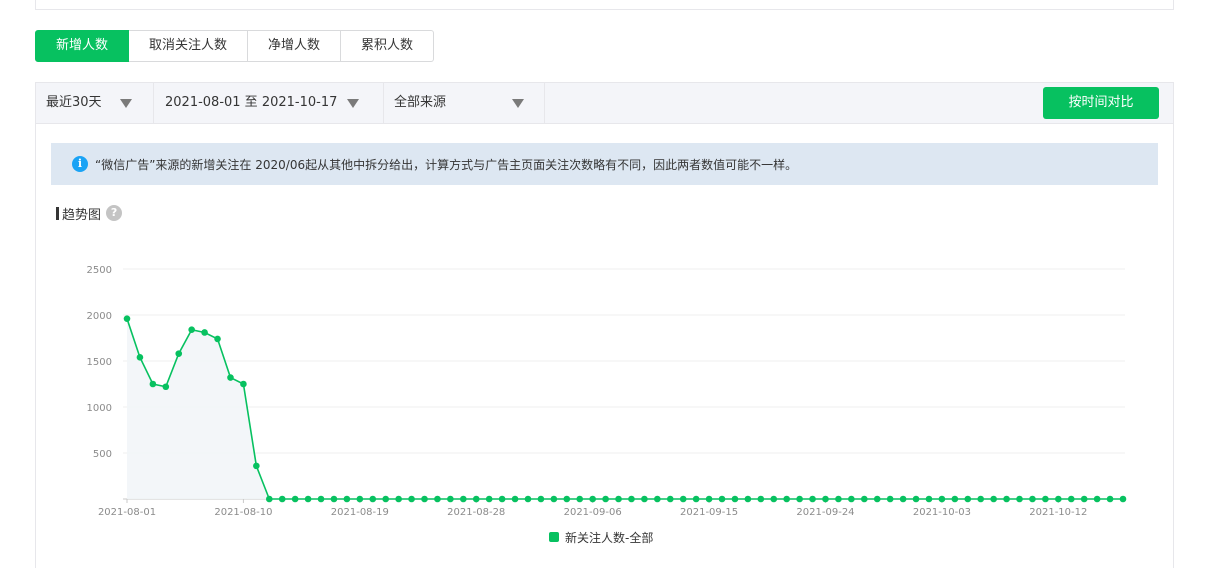  What do you see at coordinates (243, 512) in the screenshot?
I see `x-tick-label: 2021-08-10` at bounding box center [243, 512].